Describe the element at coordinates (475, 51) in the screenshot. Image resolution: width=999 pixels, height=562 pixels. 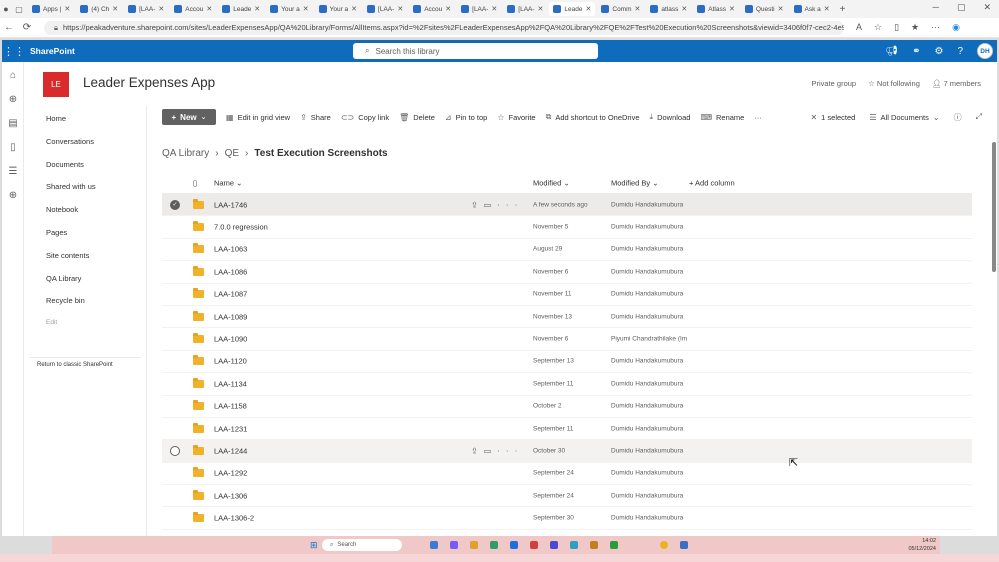
I see `library-search-input: ⌕ Search this library` at that location.